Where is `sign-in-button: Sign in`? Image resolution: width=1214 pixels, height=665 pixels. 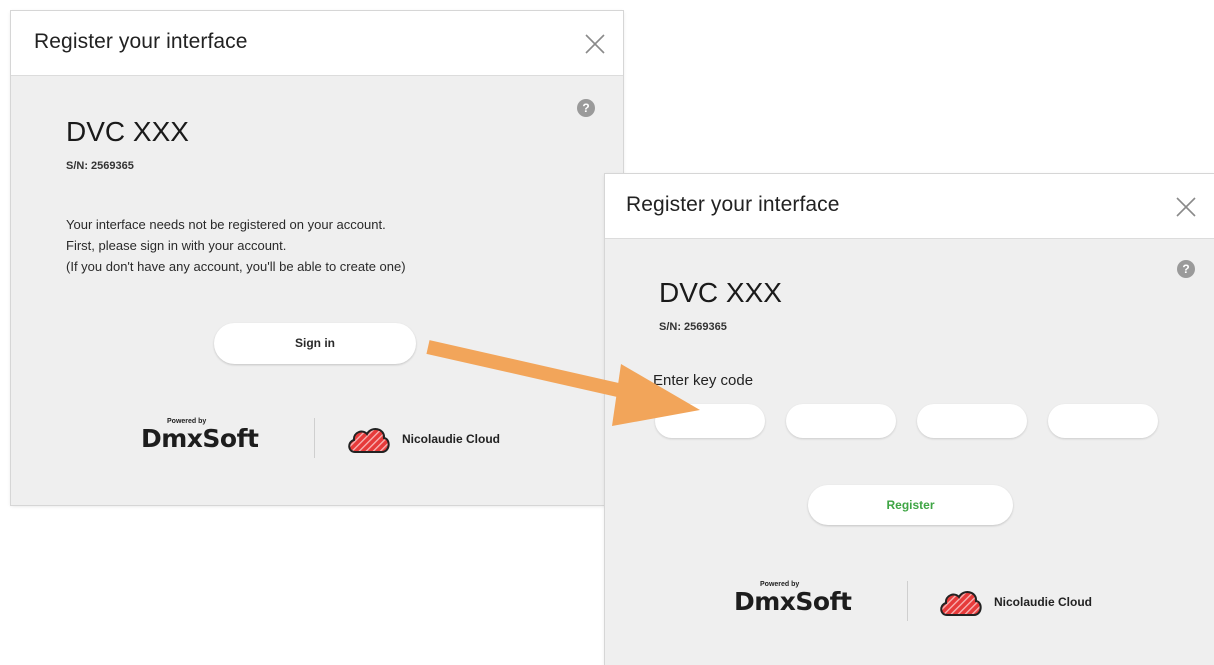 sign-in-button: Sign in is located at coordinates (315, 343).